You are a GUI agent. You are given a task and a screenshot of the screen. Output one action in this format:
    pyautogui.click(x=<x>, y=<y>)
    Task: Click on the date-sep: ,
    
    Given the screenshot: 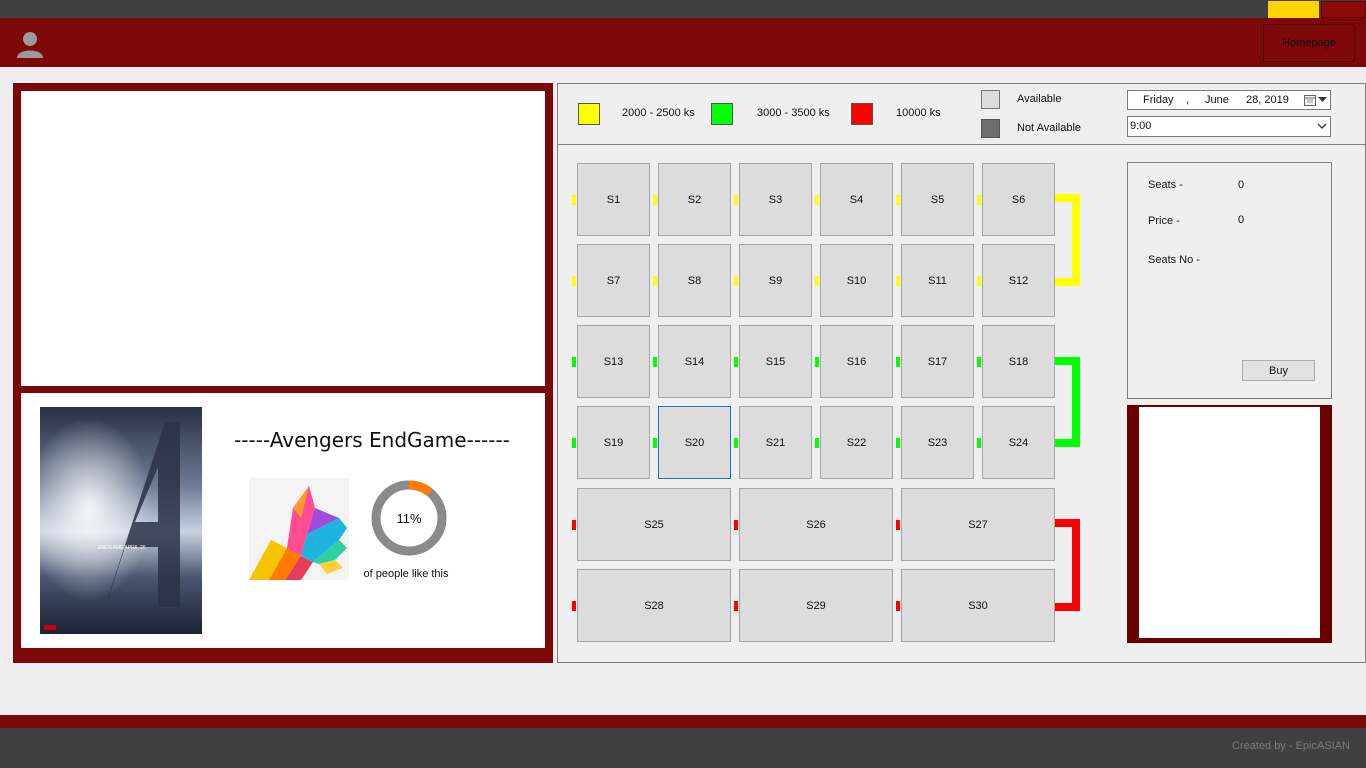 What is the action you would take?
    pyautogui.click(x=1188, y=100)
    